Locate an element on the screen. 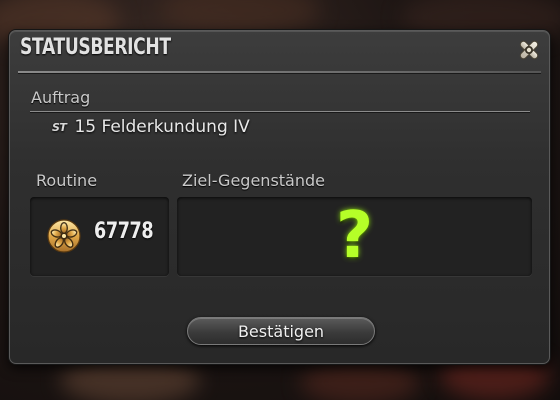 The height and width of the screenshot is (400, 560). close-button is located at coordinates (529, 50).